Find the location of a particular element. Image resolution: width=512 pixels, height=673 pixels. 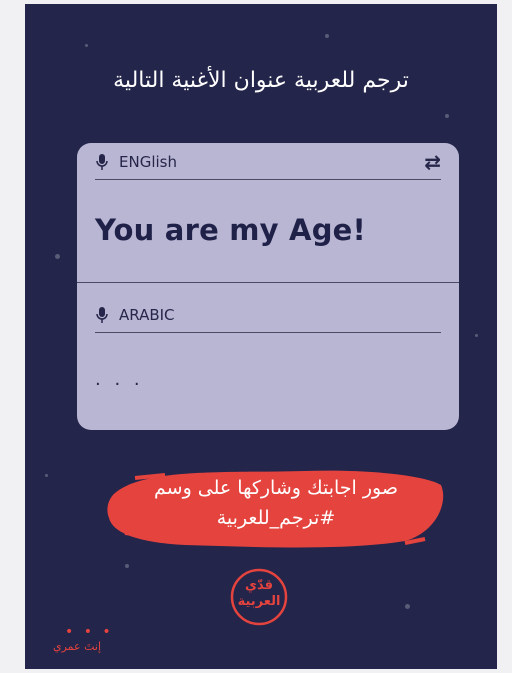

brand-logo-text: قدّي العربية is located at coordinates (259, 594).